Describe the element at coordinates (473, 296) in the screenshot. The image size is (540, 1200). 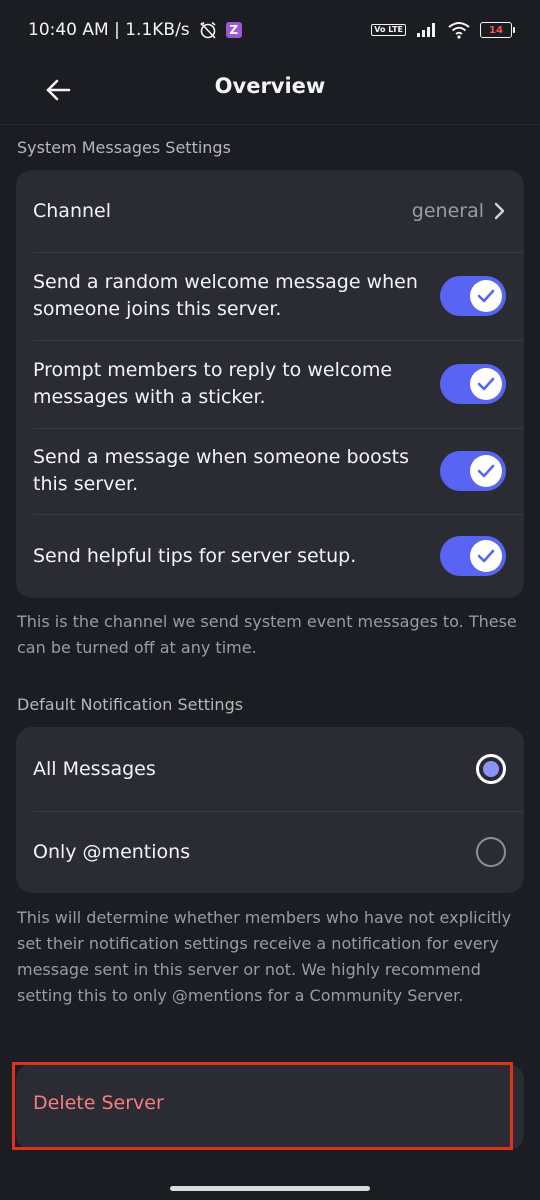
I see `welcome-toggle` at that location.